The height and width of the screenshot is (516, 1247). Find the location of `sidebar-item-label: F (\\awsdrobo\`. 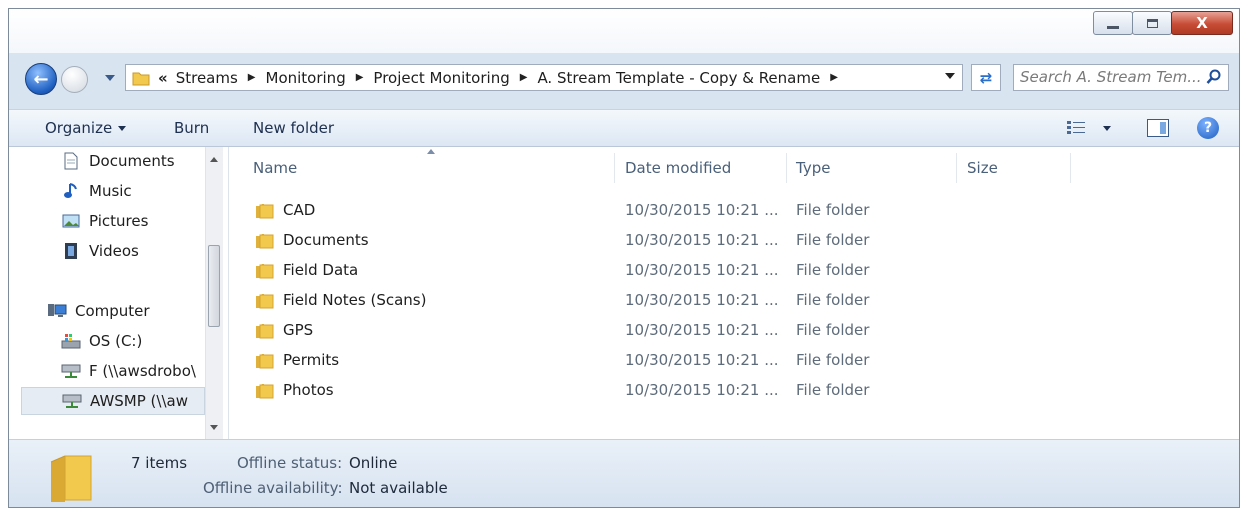

sidebar-item-label: F (\\awsdrobo\ is located at coordinates (142, 371).